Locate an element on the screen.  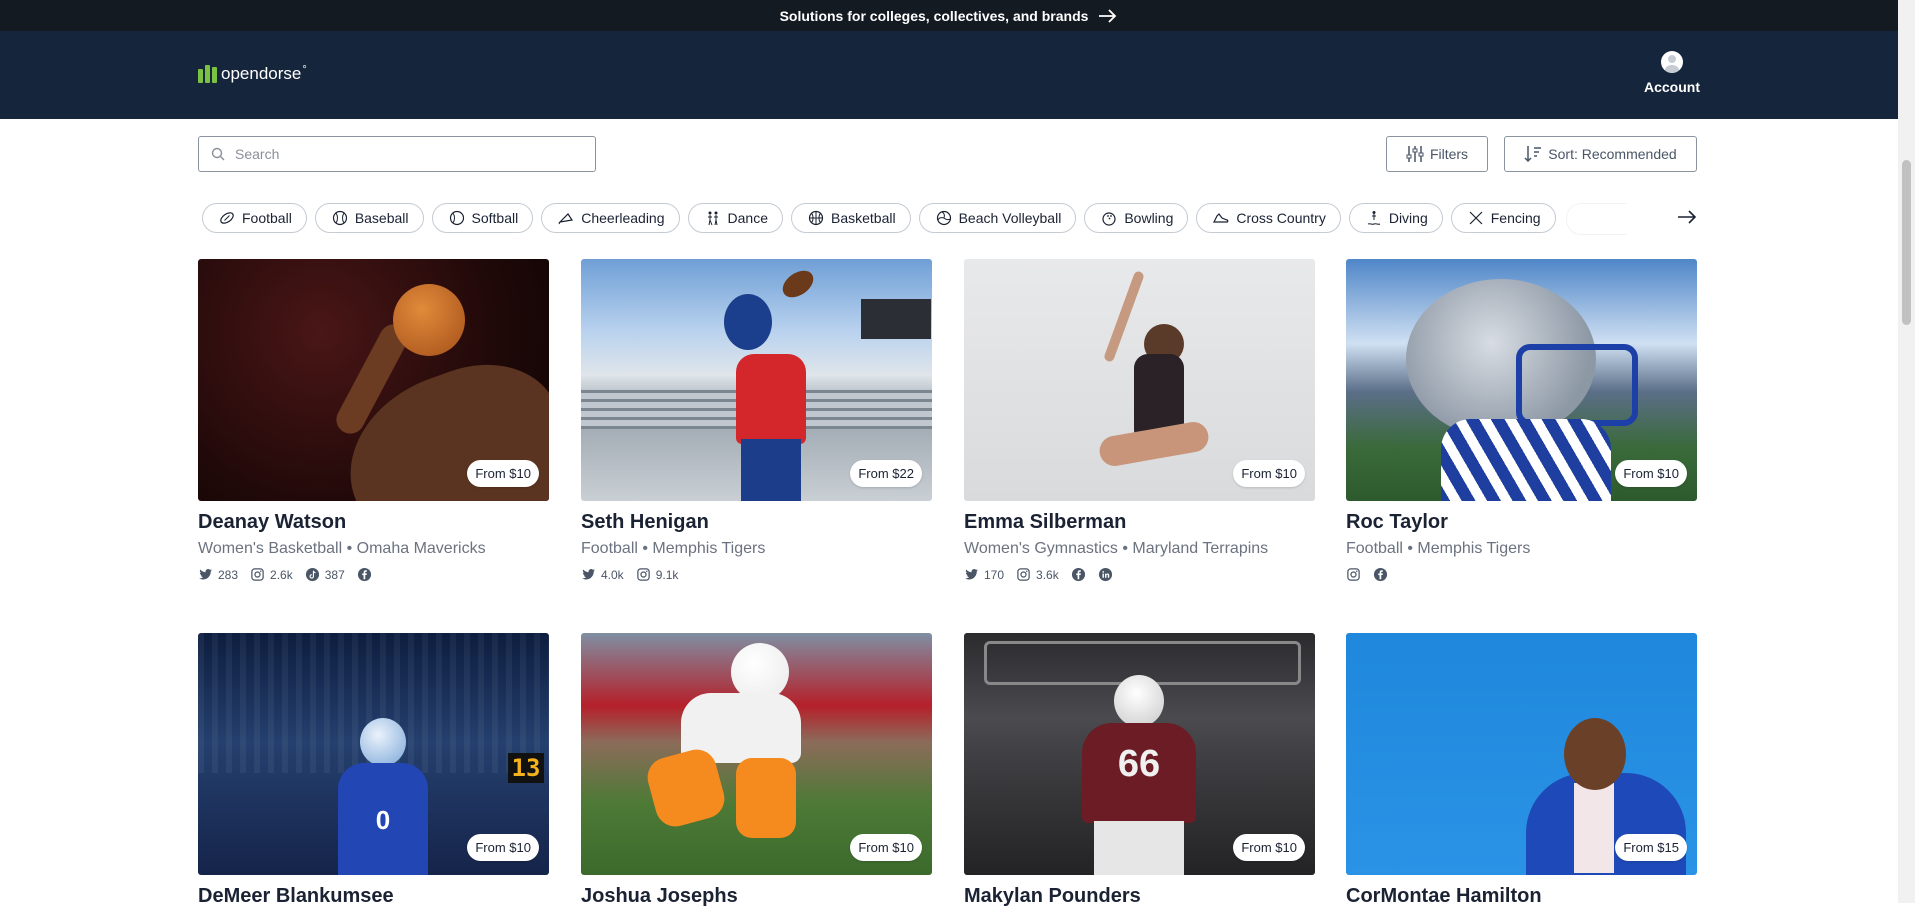
running-shoe-icon is located at coordinates (1221, 218).